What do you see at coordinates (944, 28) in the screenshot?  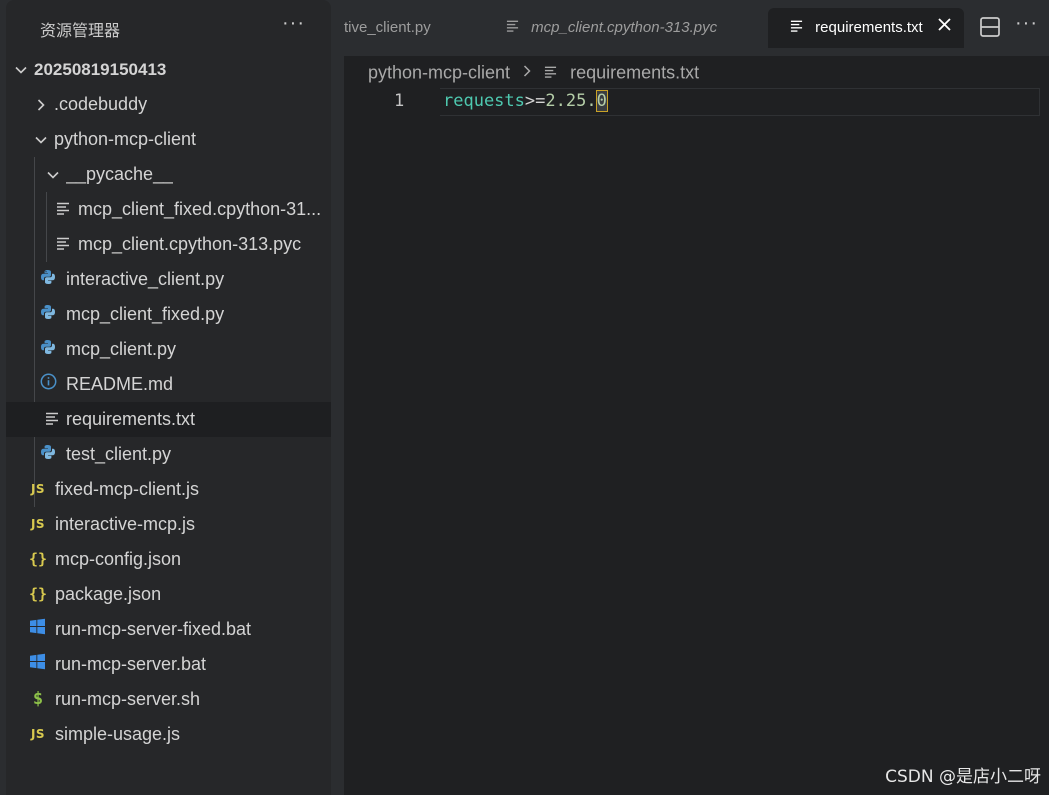 I see `close-icon` at bounding box center [944, 28].